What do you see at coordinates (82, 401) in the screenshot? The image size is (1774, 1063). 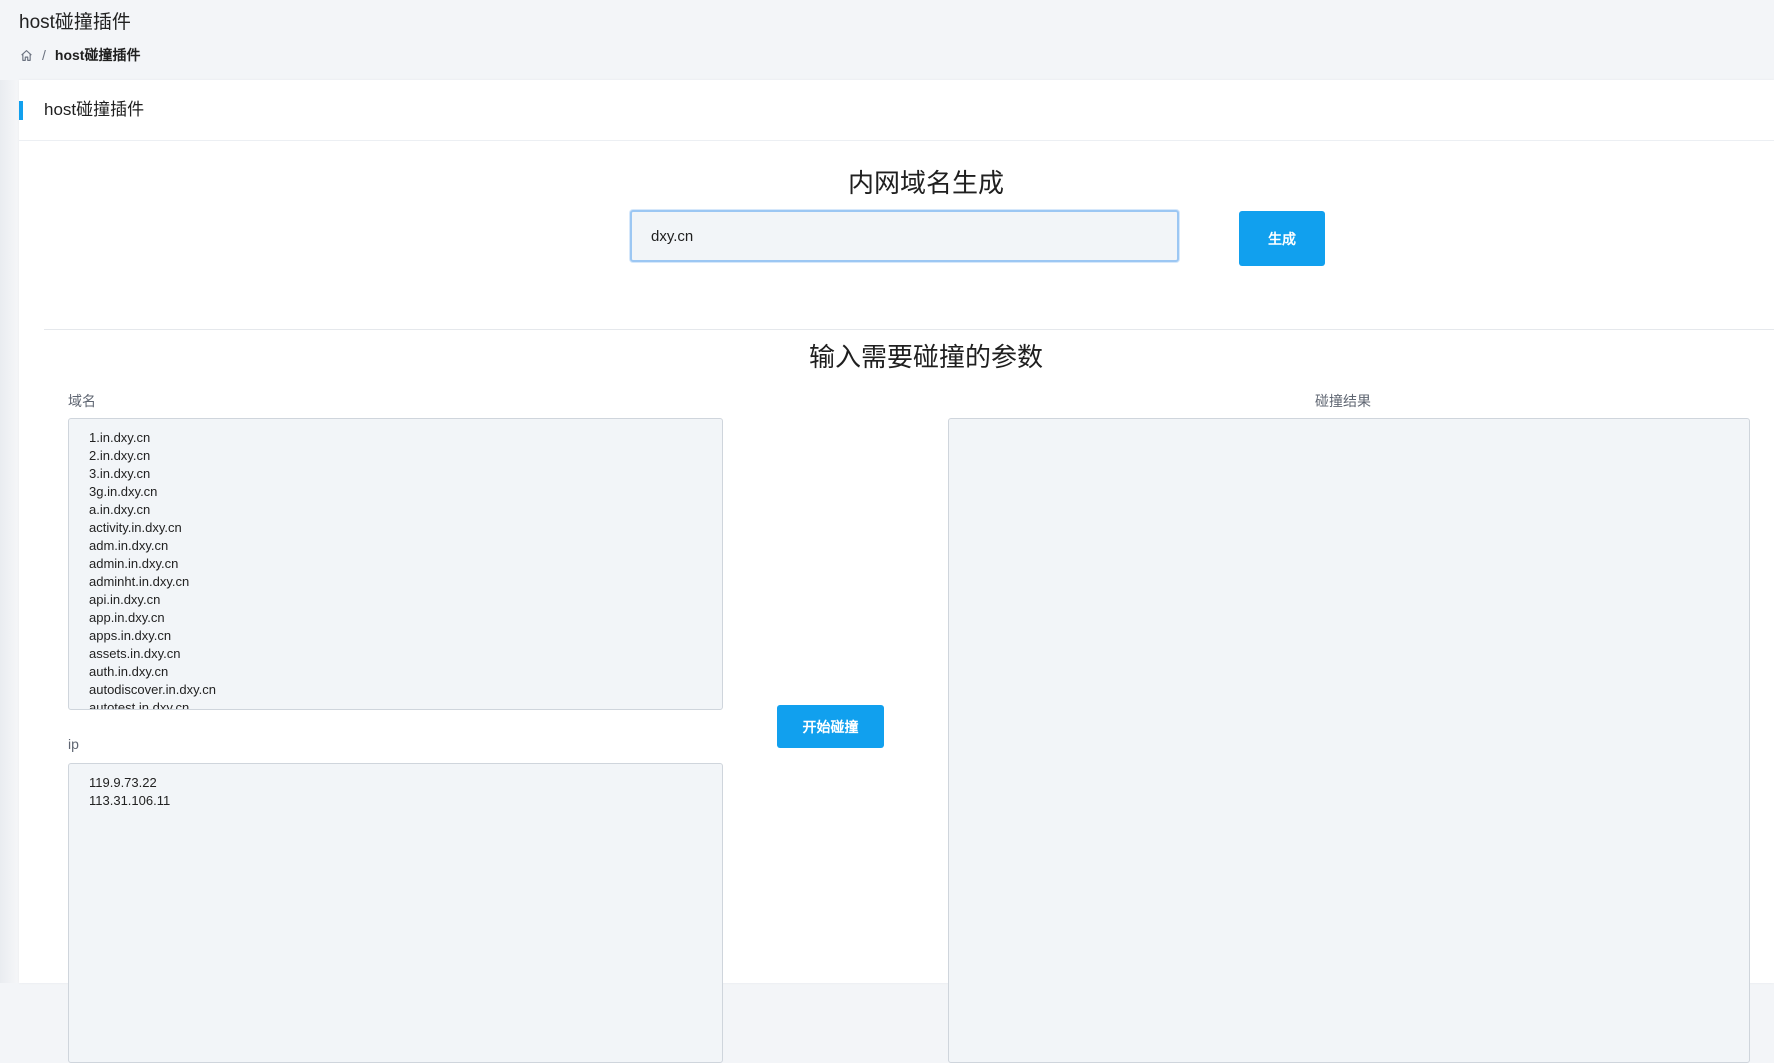 I see `domains-label: 域名` at bounding box center [82, 401].